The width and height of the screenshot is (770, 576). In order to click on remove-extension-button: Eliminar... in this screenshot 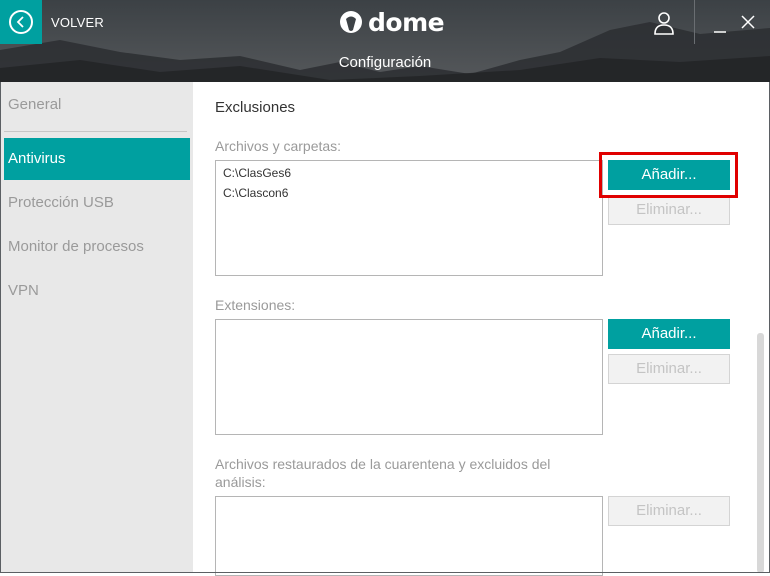, I will do `click(669, 369)`.